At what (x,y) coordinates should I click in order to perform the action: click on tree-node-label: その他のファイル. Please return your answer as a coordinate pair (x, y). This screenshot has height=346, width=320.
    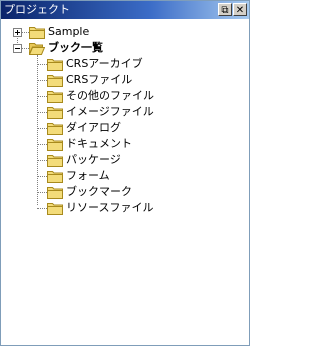
    Looking at the image, I should click on (110, 95).